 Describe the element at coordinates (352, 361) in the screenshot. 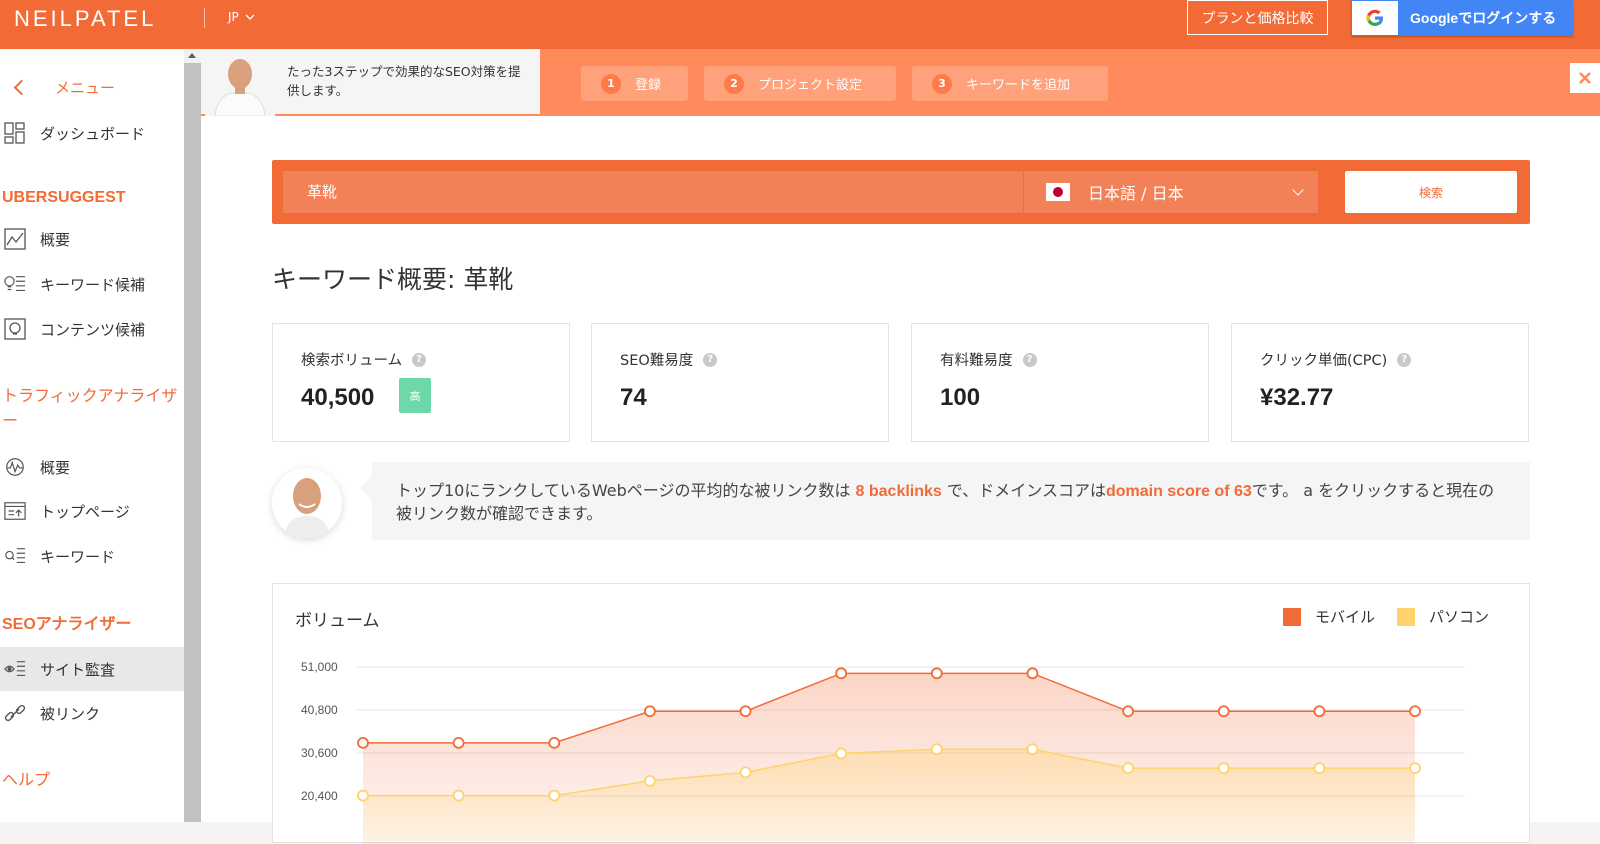

I see `metric-label-text: 検索ボリューム` at that location.